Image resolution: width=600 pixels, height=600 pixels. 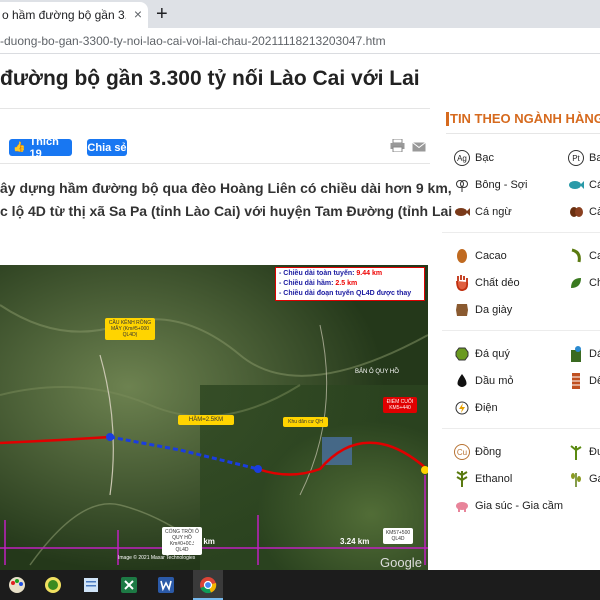 What do you see at coordinates (19, 147) in the screenshot?
I see `thumbs-up-icon: 👍` at bounding box center [19, 147].